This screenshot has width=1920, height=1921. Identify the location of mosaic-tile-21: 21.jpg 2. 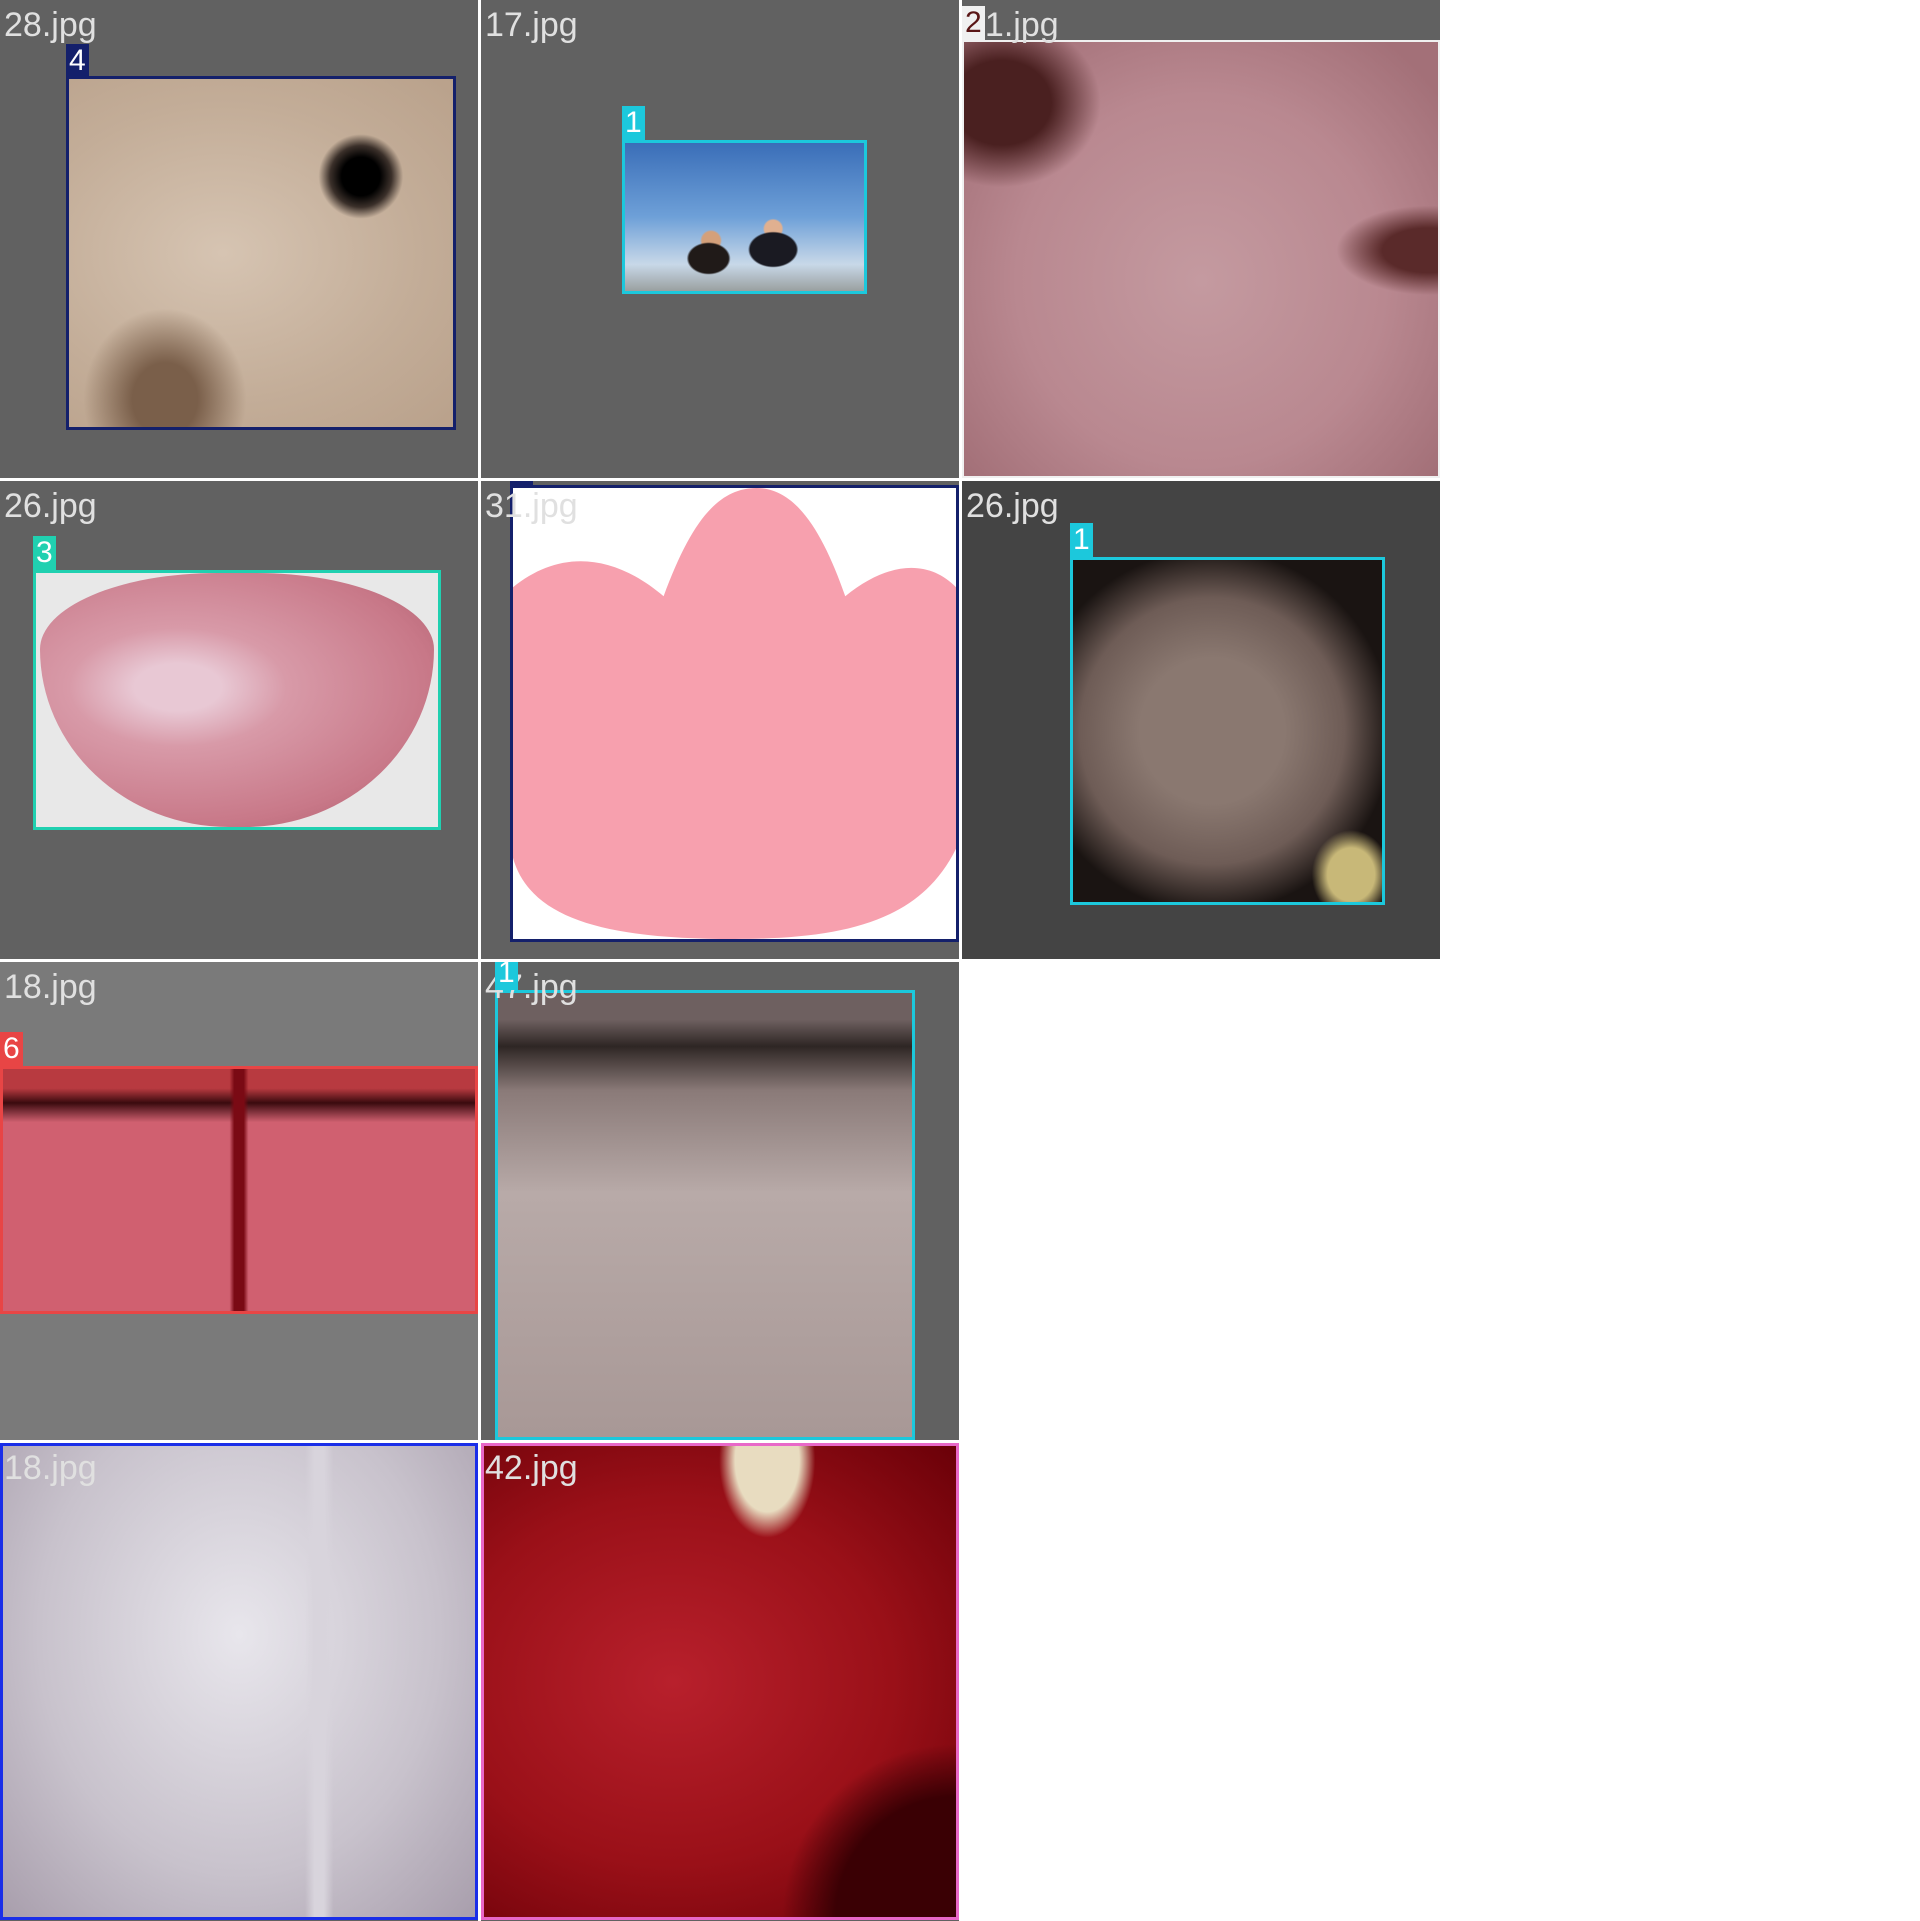
(1201, 239).